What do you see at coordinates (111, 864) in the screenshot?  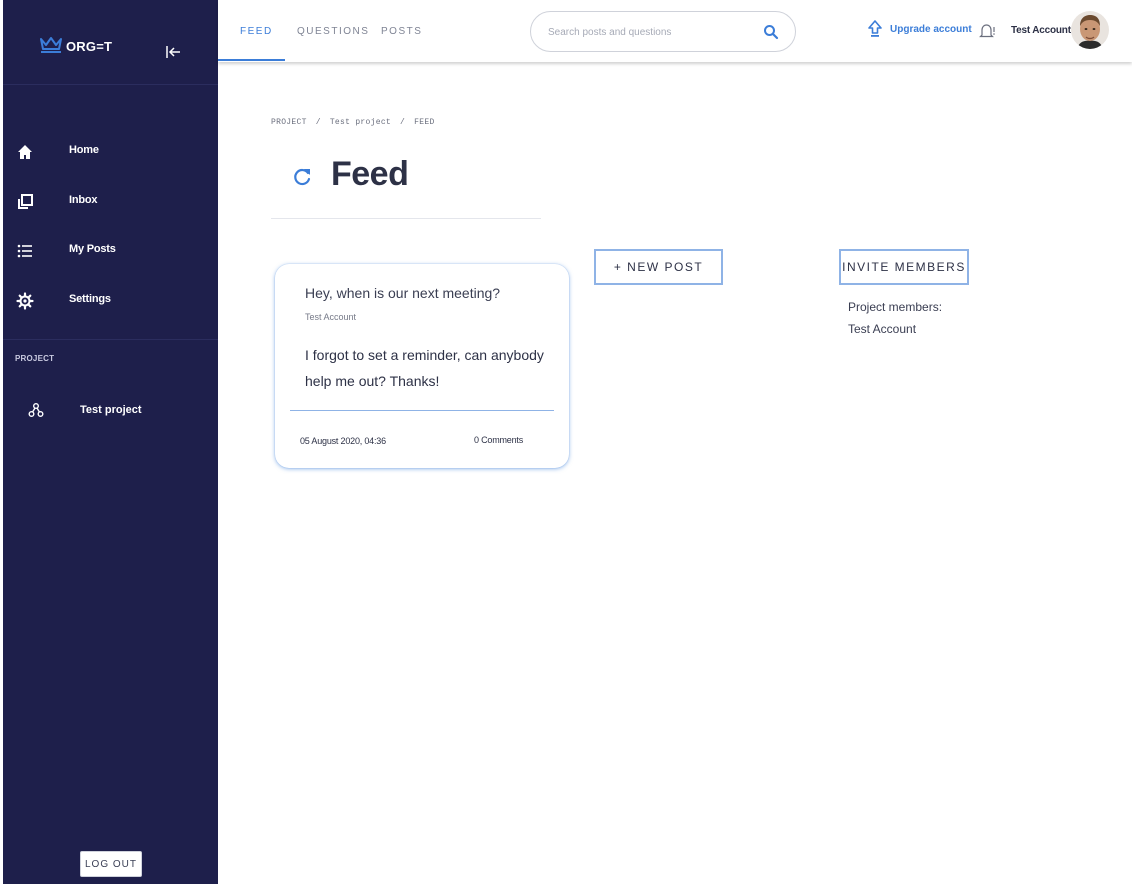 I see `logout-button: LOG OUT` at bounding box center [111, 864].